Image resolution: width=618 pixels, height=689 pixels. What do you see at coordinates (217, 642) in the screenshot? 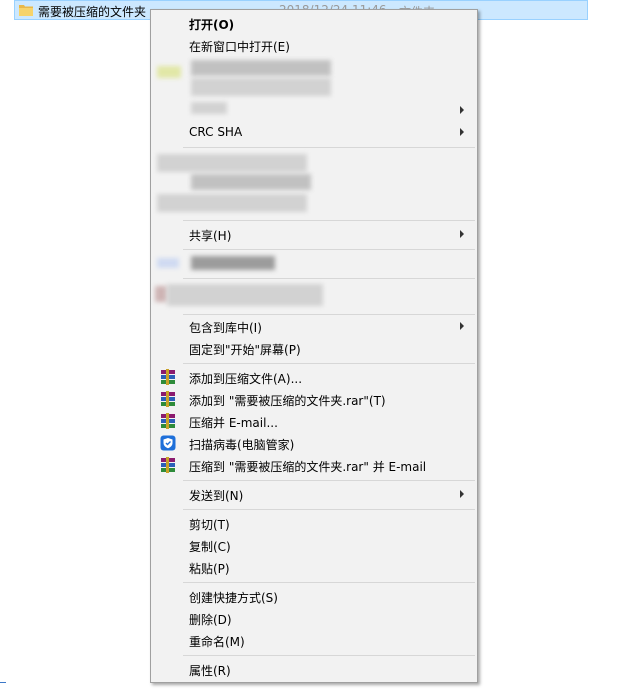
I see `menu-item-label: 重命名(M)` at bounding box center [217, 642].